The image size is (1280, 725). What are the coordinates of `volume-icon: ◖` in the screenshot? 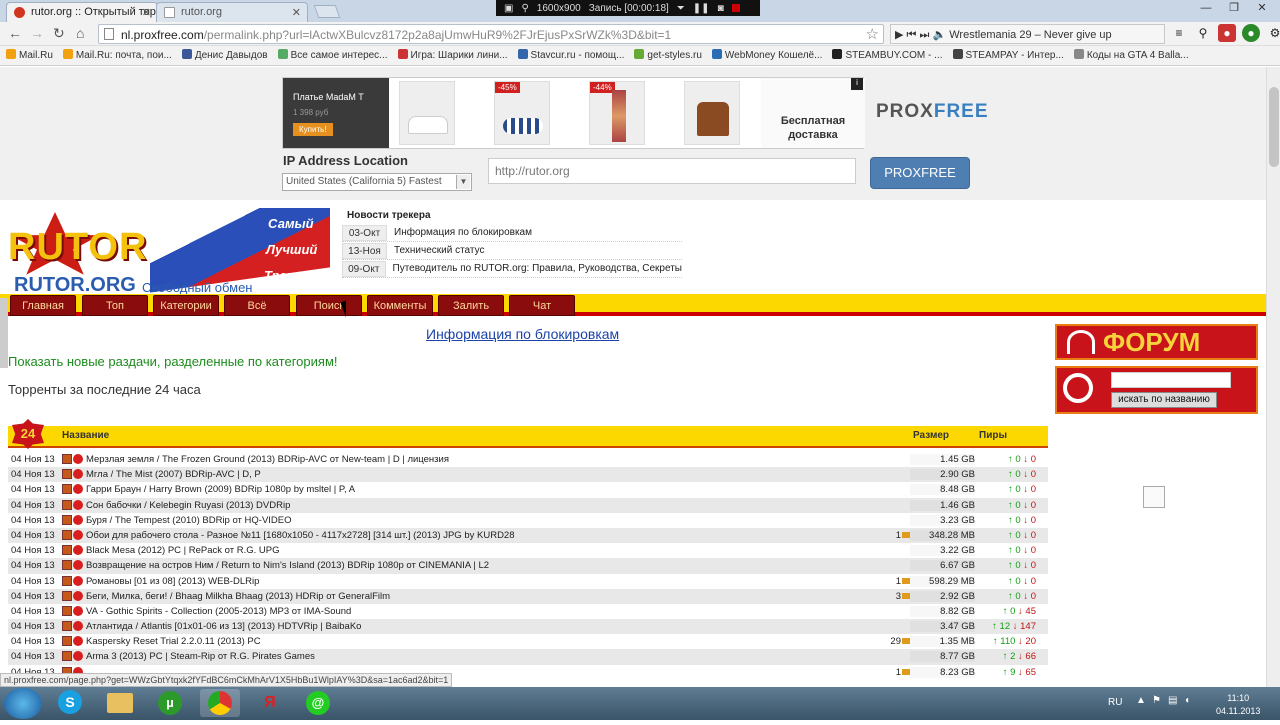 It's located at (1187, 700).